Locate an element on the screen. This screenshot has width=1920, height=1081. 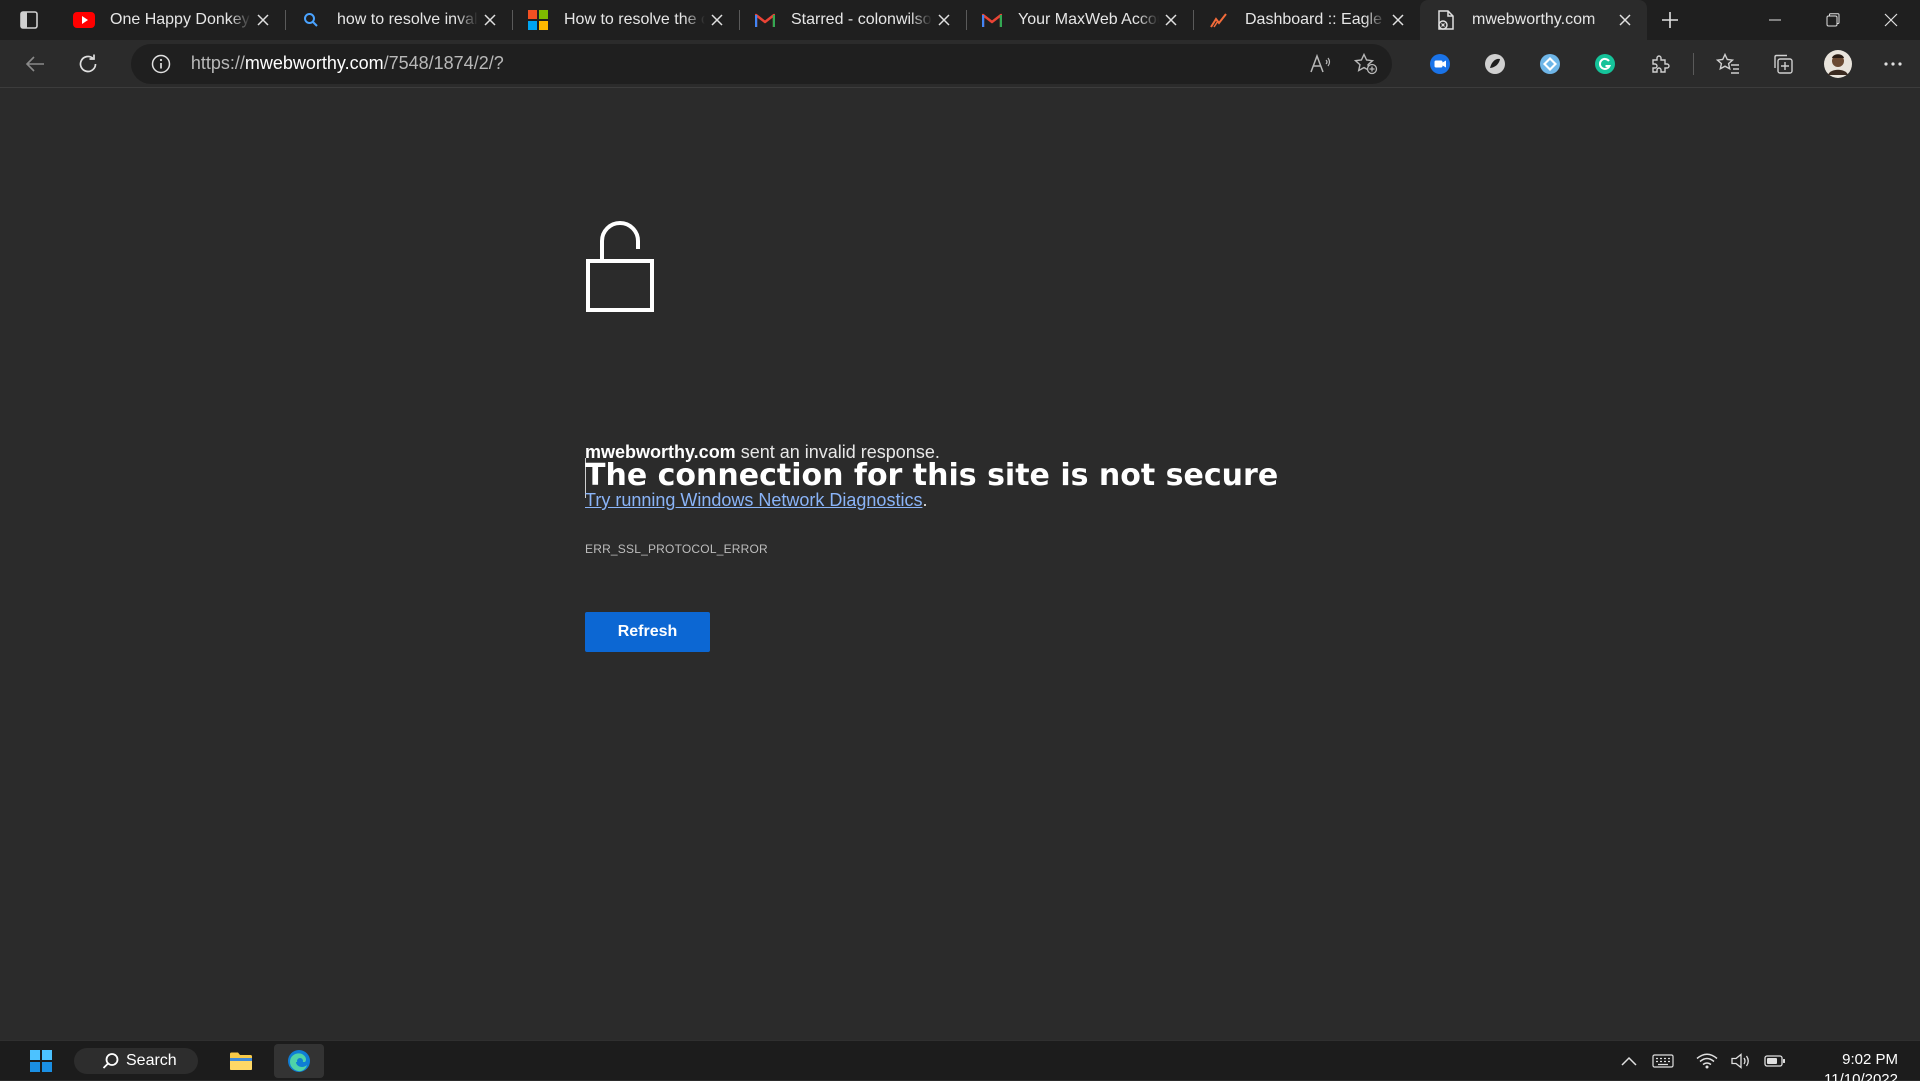
error-message: sent an invalid response. is located at coordinates (837, 452).